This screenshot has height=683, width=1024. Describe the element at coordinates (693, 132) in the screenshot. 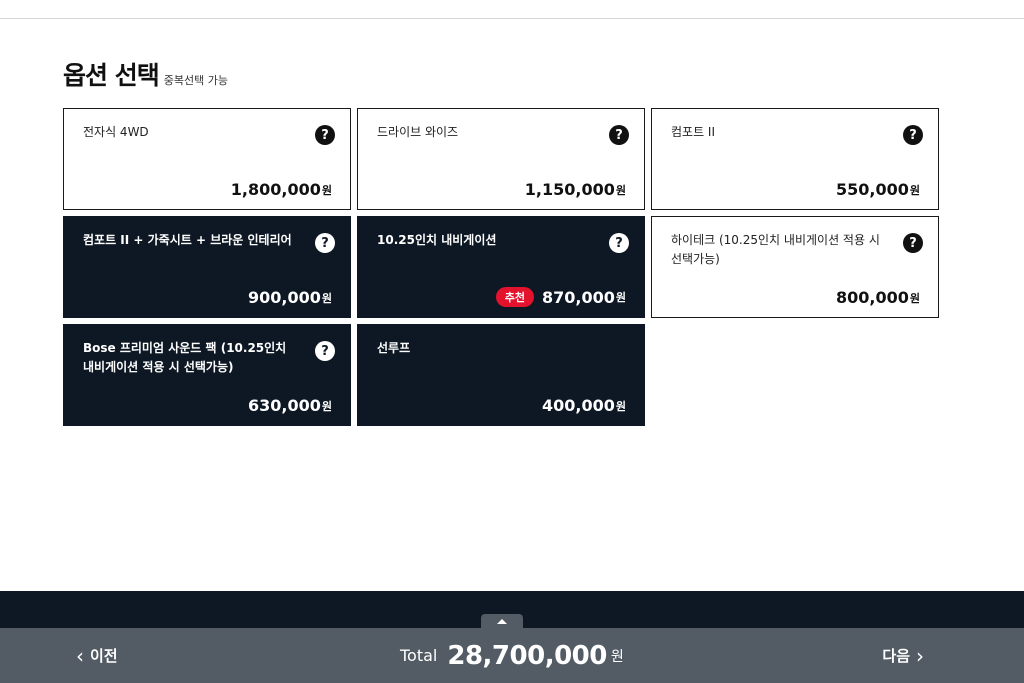

I see `option-name: 컴포트 II` at that location.